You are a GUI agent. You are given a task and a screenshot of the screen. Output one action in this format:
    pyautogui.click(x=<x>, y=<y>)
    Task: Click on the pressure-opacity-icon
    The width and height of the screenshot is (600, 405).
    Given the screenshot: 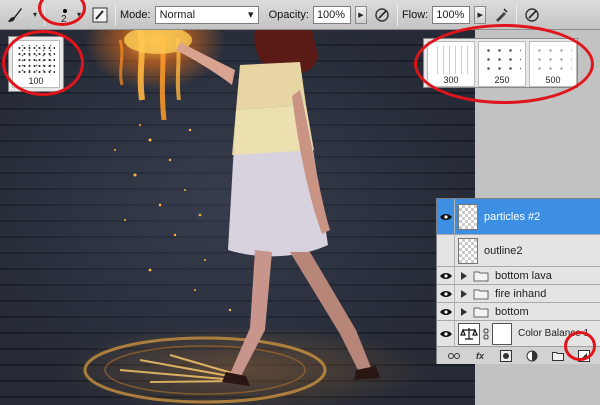 What is the action you would take?
    pyautogui.click(x=382, y=15)
    